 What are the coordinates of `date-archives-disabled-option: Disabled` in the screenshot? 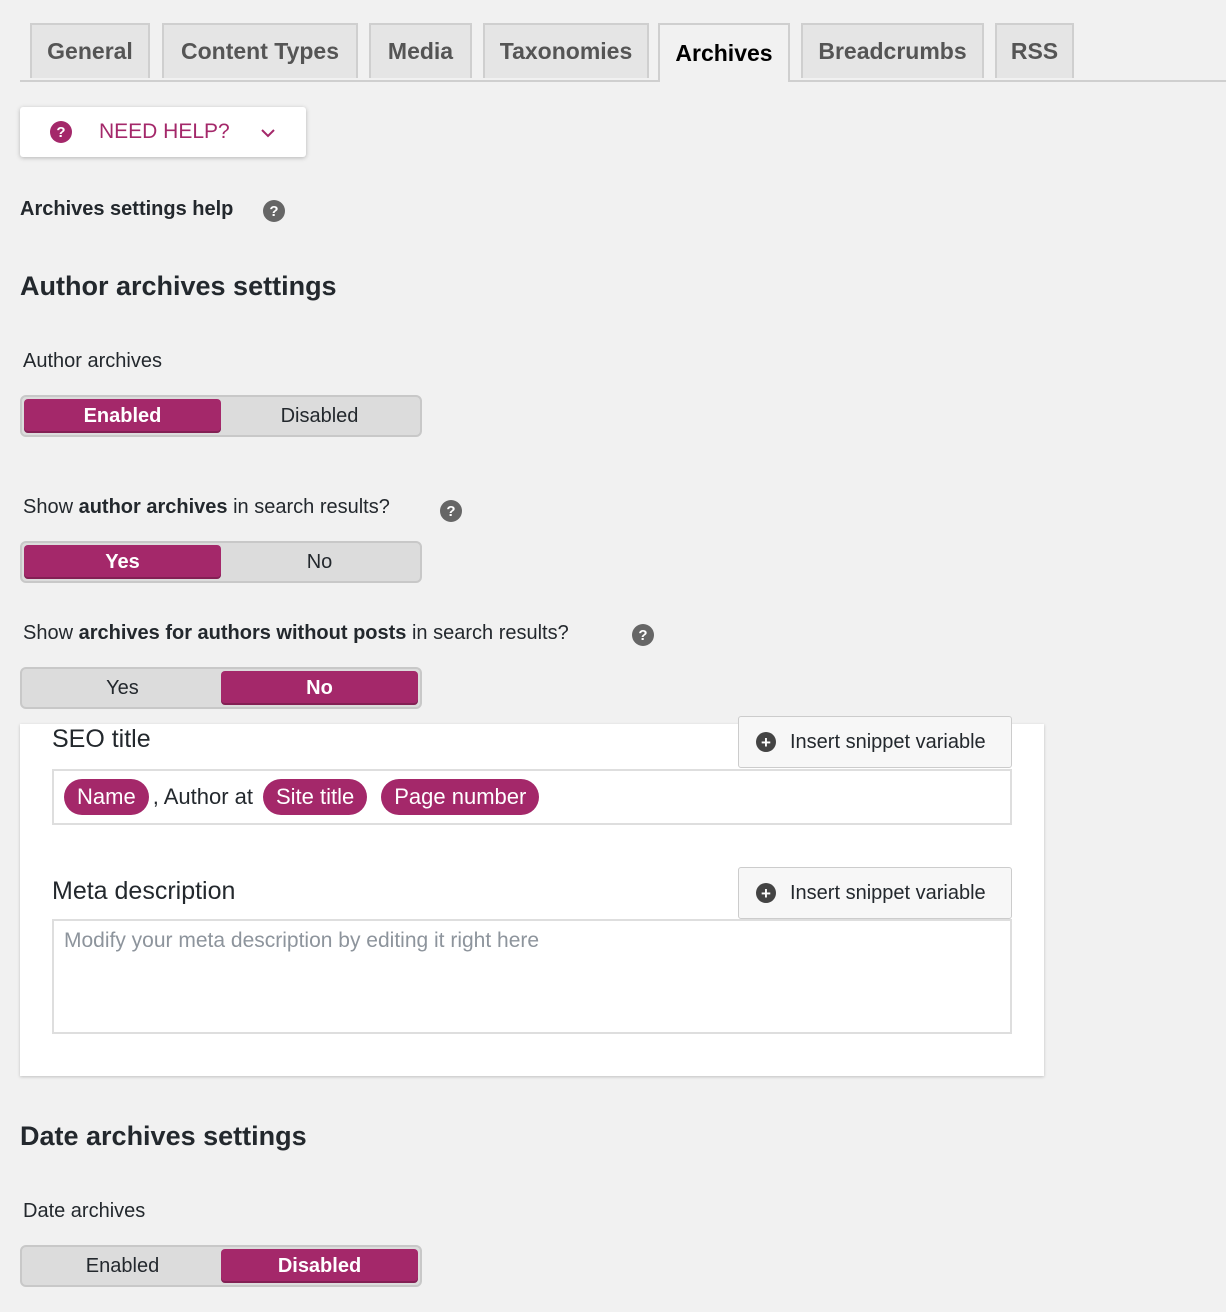 It's located at (319, 1266).